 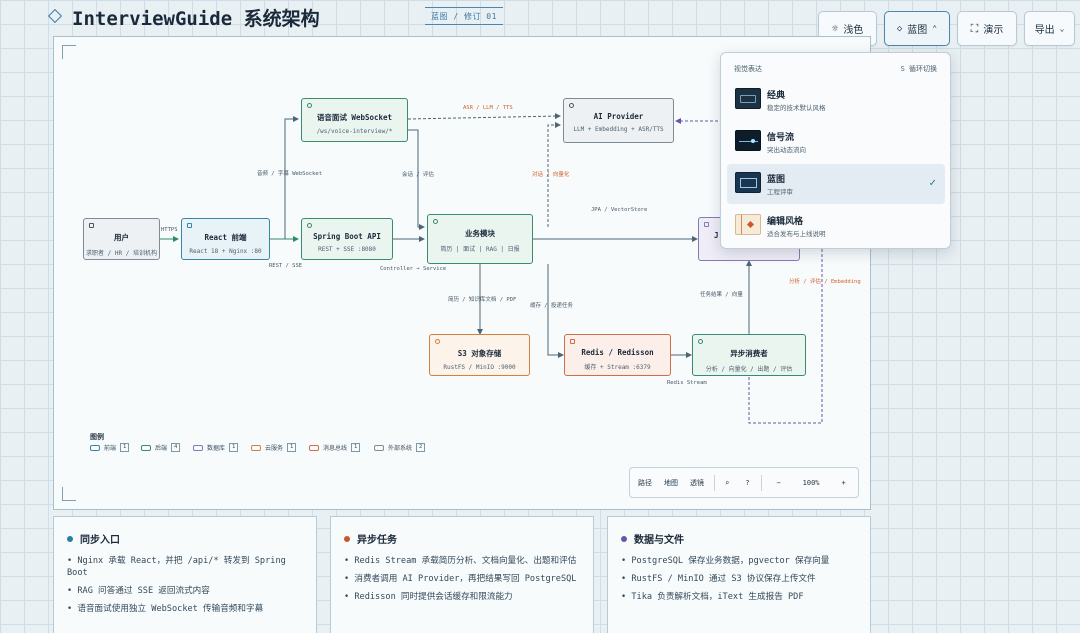 What do you see at coordinates (796, 234) in the screenshot?
I see `option-desc: 适合发布与上线说明` at bounding box center [796, 234].